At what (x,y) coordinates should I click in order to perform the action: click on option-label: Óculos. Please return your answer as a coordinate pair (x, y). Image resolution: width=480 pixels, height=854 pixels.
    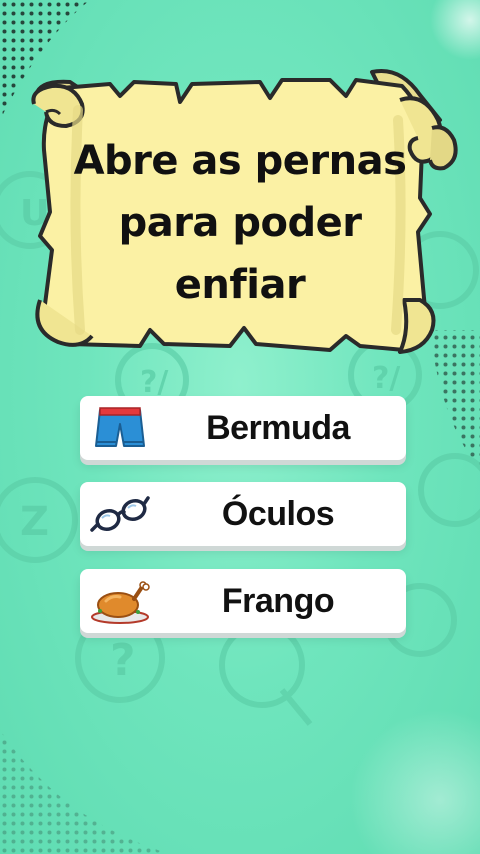
    Looking at the image, I should click on (278, 513).